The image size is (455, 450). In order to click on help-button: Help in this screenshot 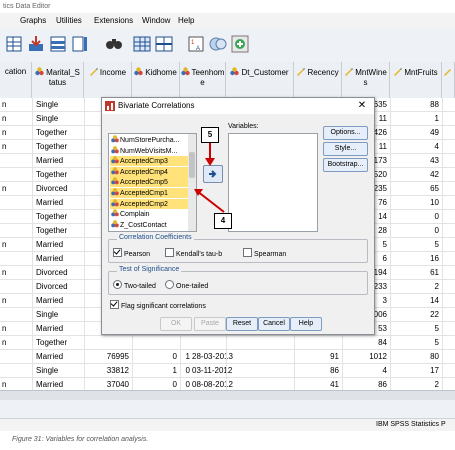, I will do `click(306, 324)`.